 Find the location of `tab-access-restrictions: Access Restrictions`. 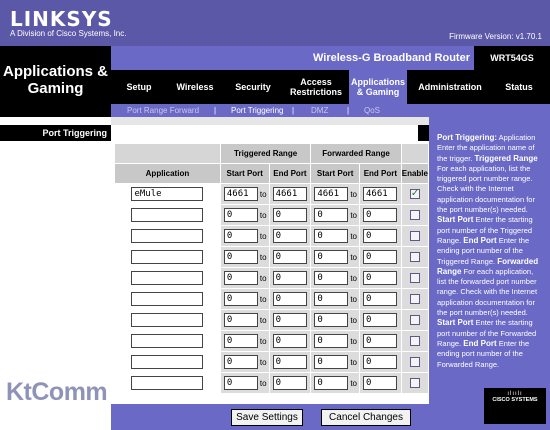

tab-access-restrictions: Access Restrictions is located at coordinates (316, 87).